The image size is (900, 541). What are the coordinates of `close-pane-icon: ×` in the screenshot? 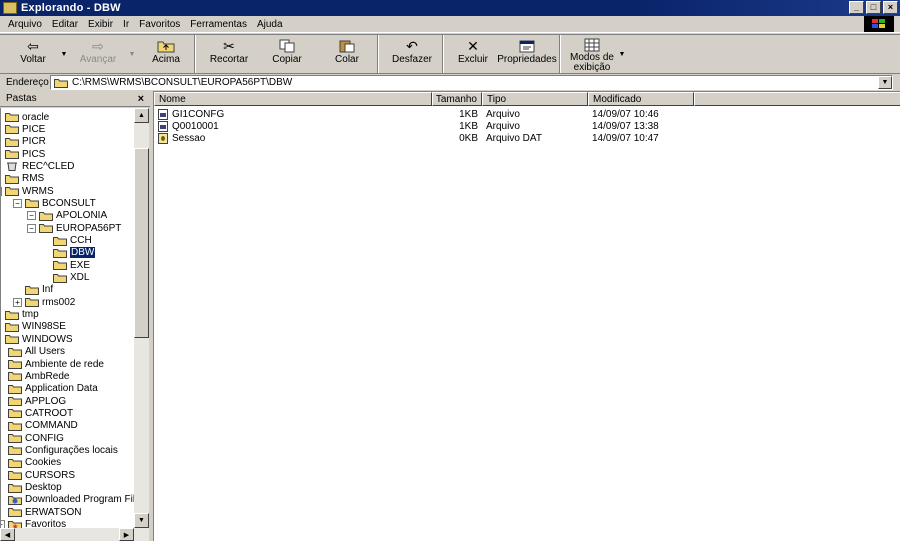 It's located at (141, 99).